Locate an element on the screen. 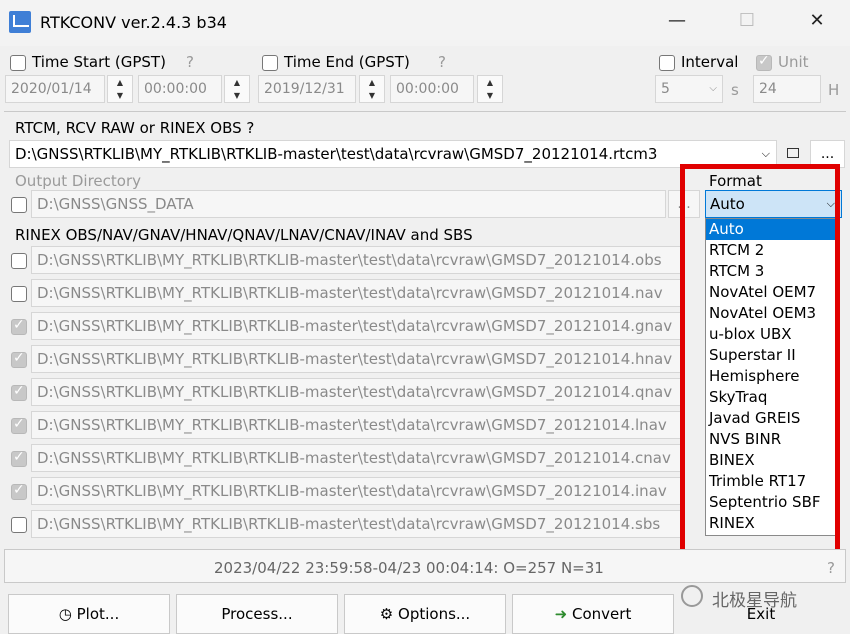  rinex-lnav-checkbox is located at coordinates (19, 425).